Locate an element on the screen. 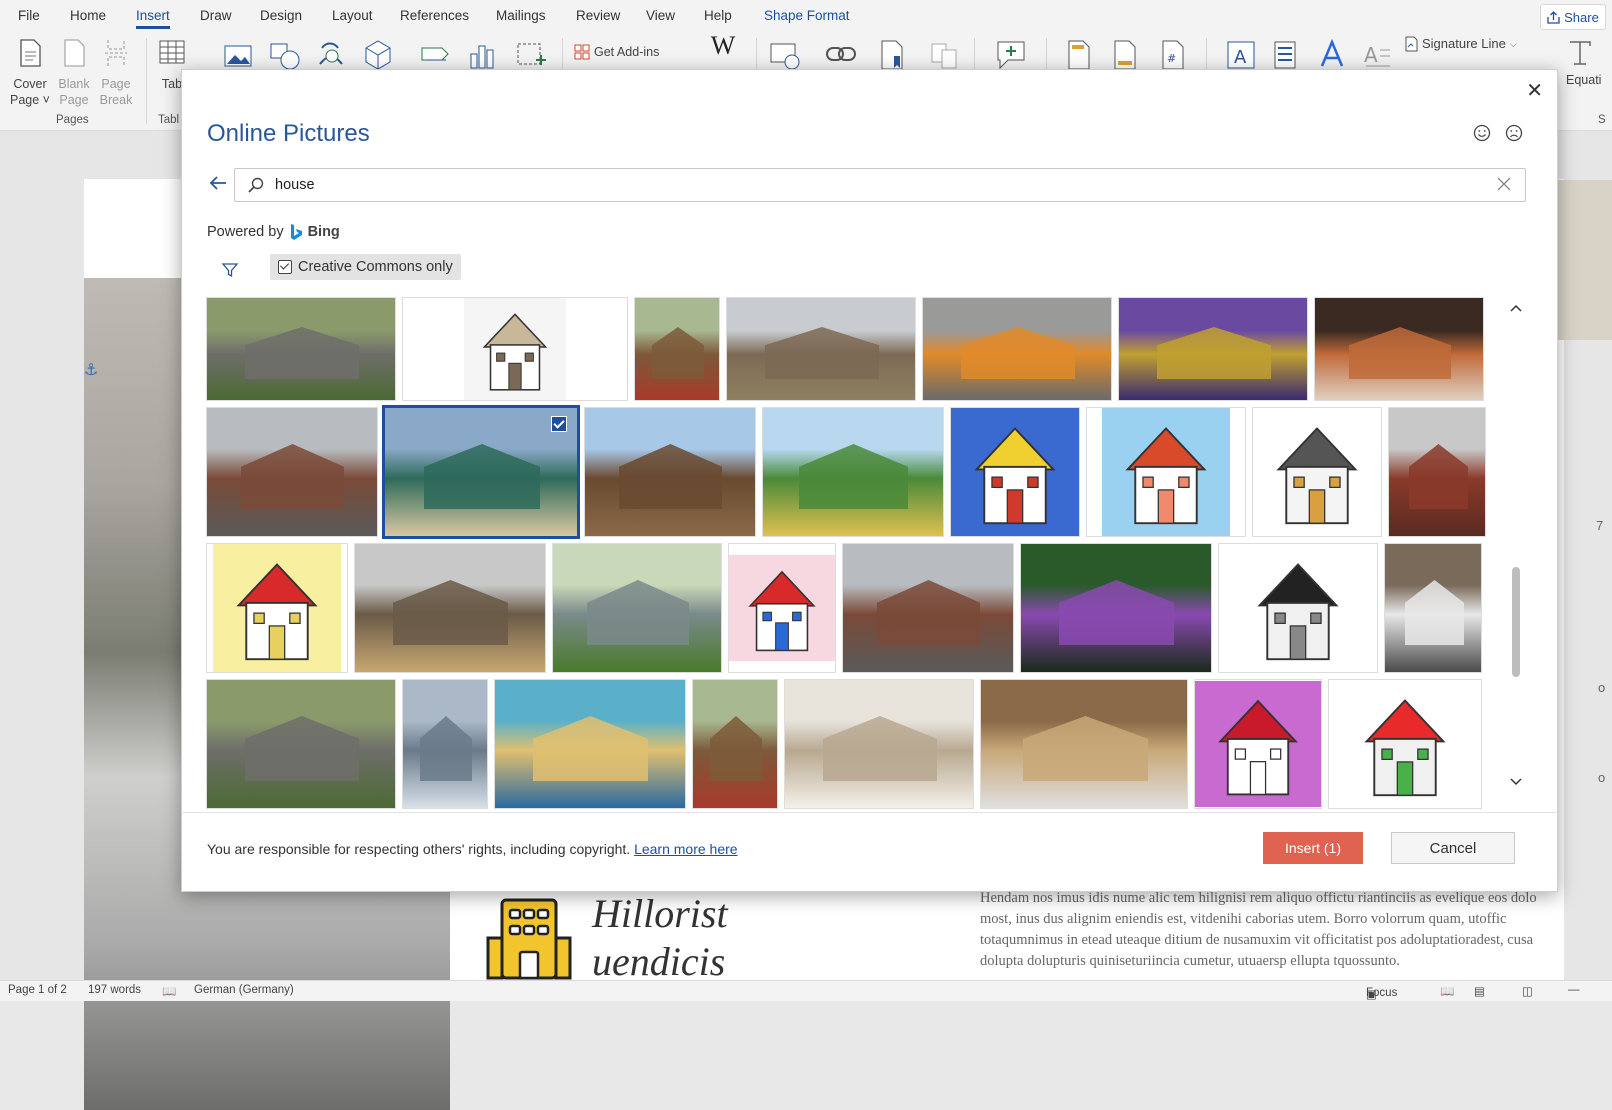 The image size is (1612, 1110). thumbnail-brick-townhouse-photo is located at coordinates (1437, 472).